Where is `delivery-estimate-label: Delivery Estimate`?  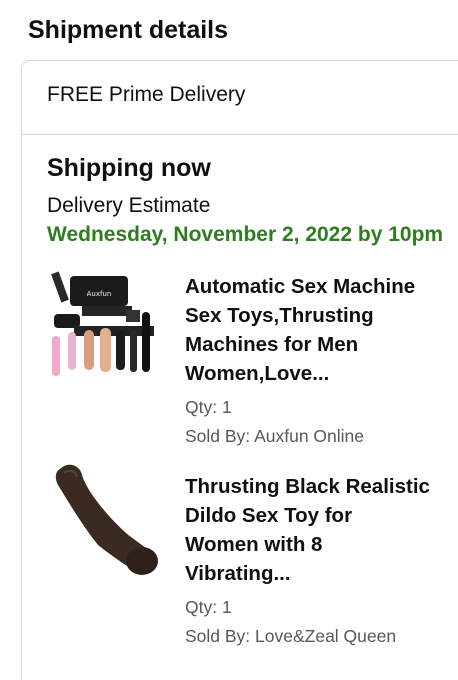
delivery-estimate-label: Delivery Estimate is located at coordinates (129, 205).